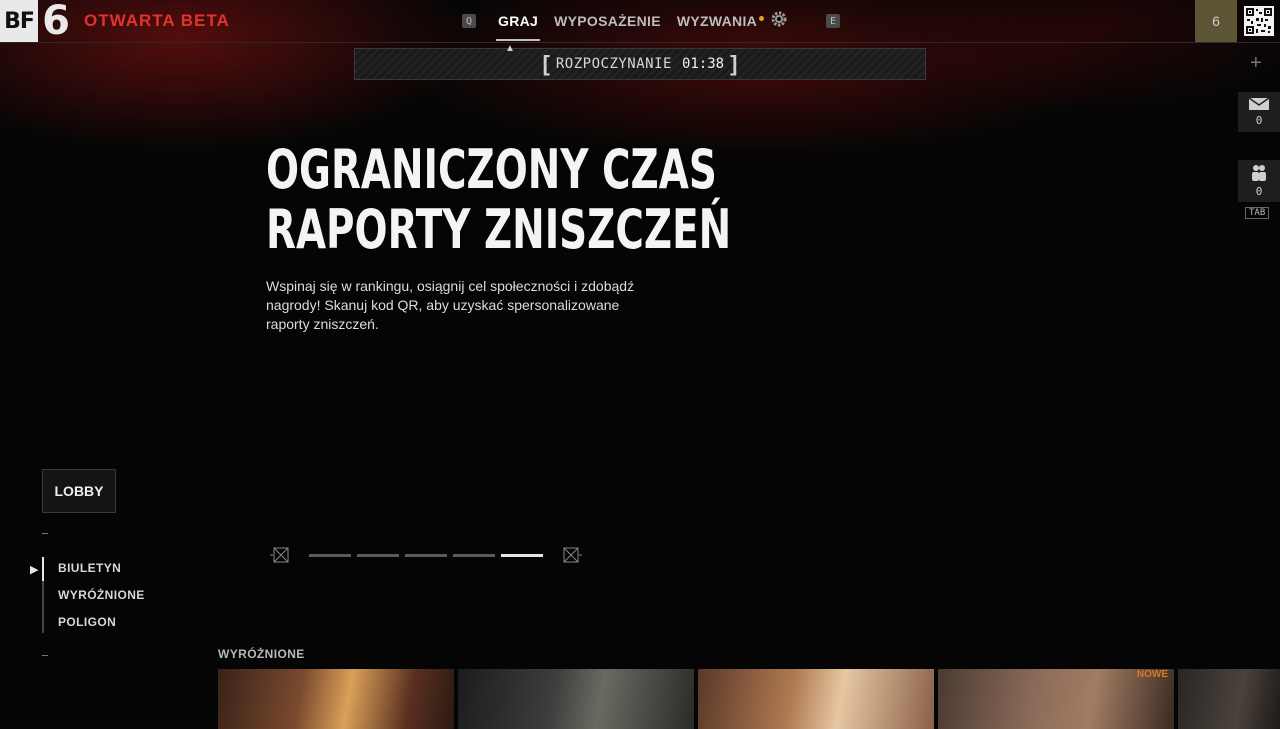 Image resolution: width=1280 pixels, height=729 pixels. What do you see at coordinates (1259, 120) in the screenshot?
I see `mail-count: 0` at bounding box center [1259, 120].